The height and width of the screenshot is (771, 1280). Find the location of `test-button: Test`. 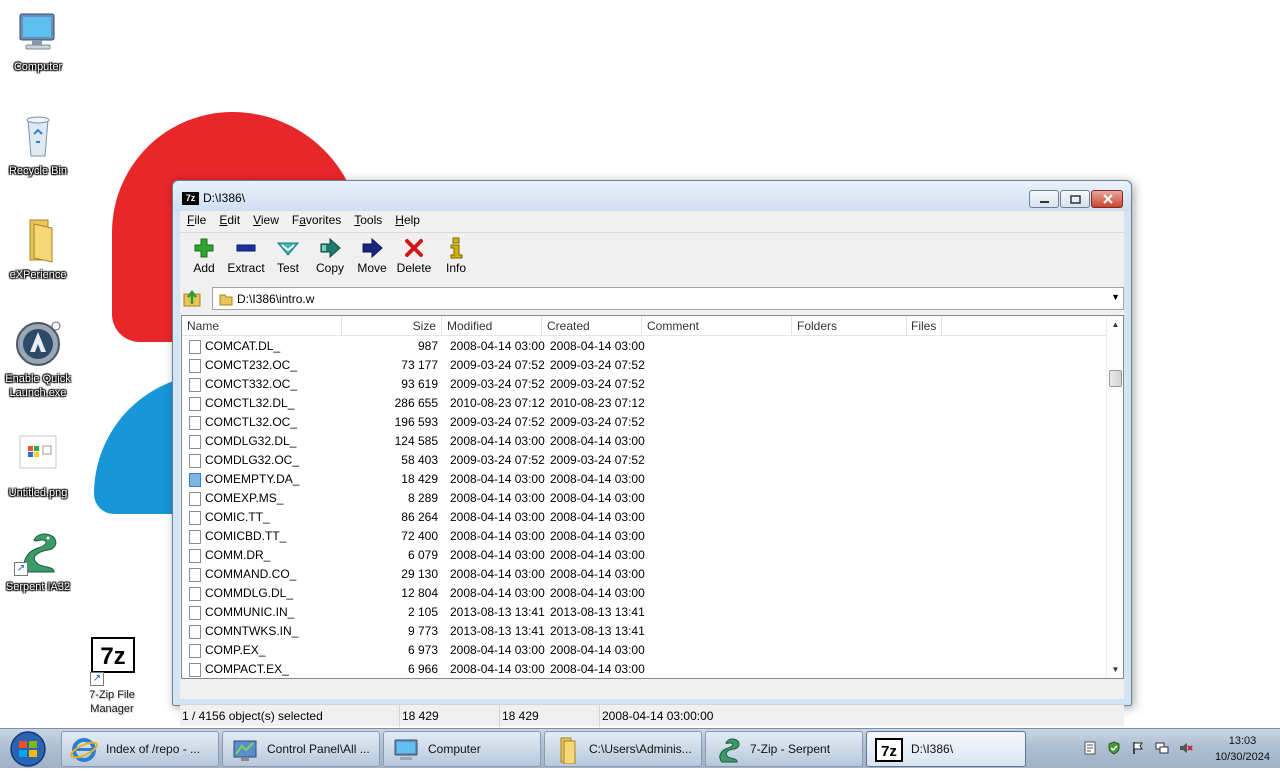

test-button: Test is located at coordinates (288, 258).